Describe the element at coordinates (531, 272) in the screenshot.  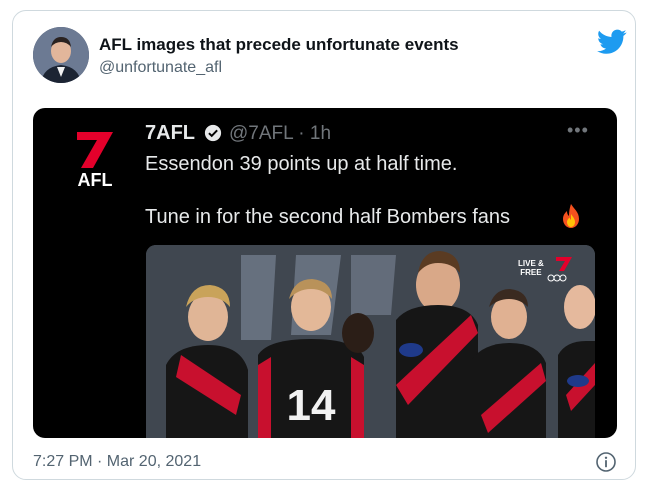
I see `badge-line-2: FREE` at that location.